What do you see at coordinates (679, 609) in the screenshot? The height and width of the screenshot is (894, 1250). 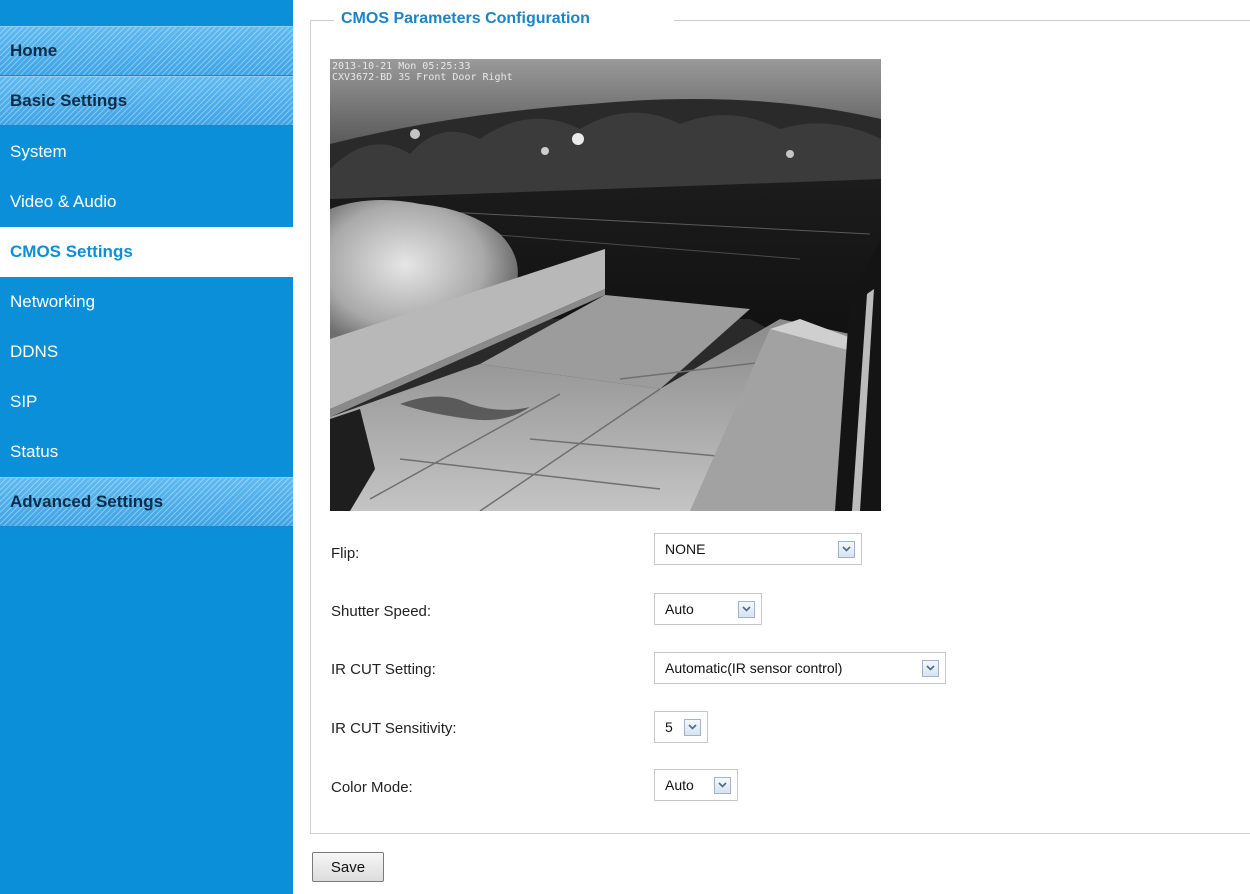 I see `shutter-speed-select-value: Auto` at bounding box center [679, 609].